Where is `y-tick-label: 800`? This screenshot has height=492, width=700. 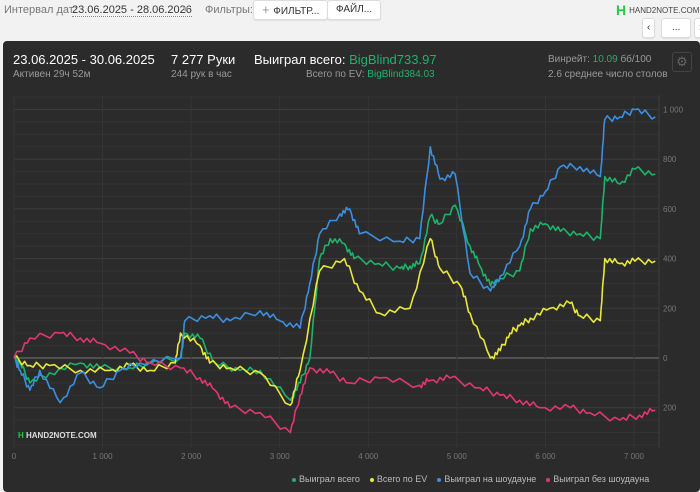
y-tick-label: 800 is located at coordinates (670, 159).